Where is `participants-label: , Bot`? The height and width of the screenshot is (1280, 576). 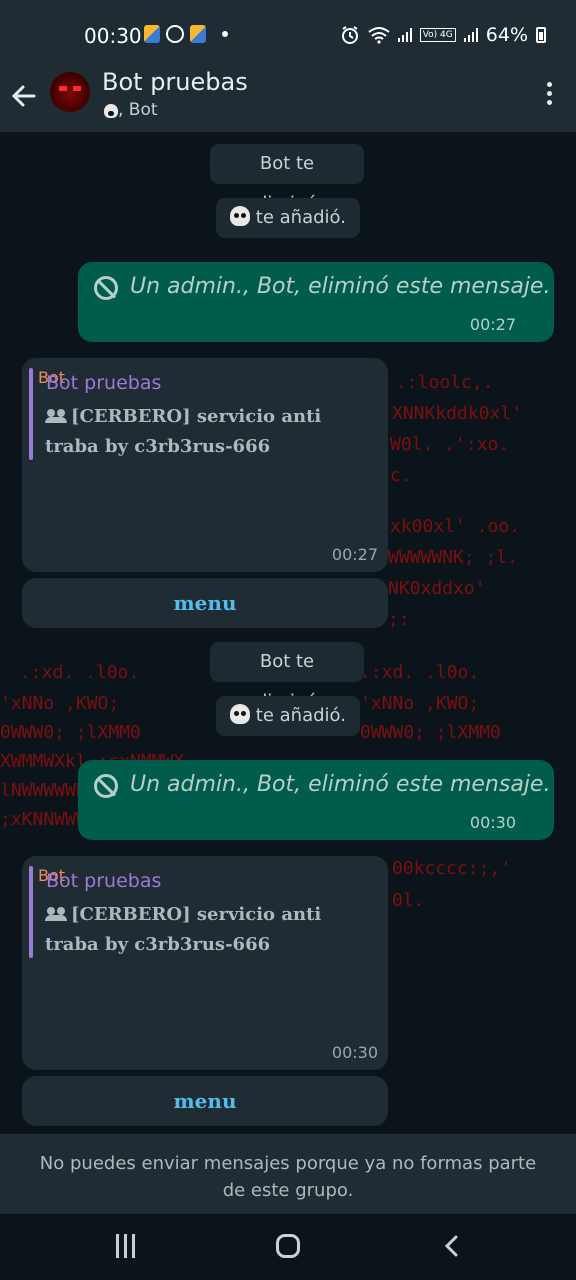
participants-label: , Bot is located at coordinates (138, 110).